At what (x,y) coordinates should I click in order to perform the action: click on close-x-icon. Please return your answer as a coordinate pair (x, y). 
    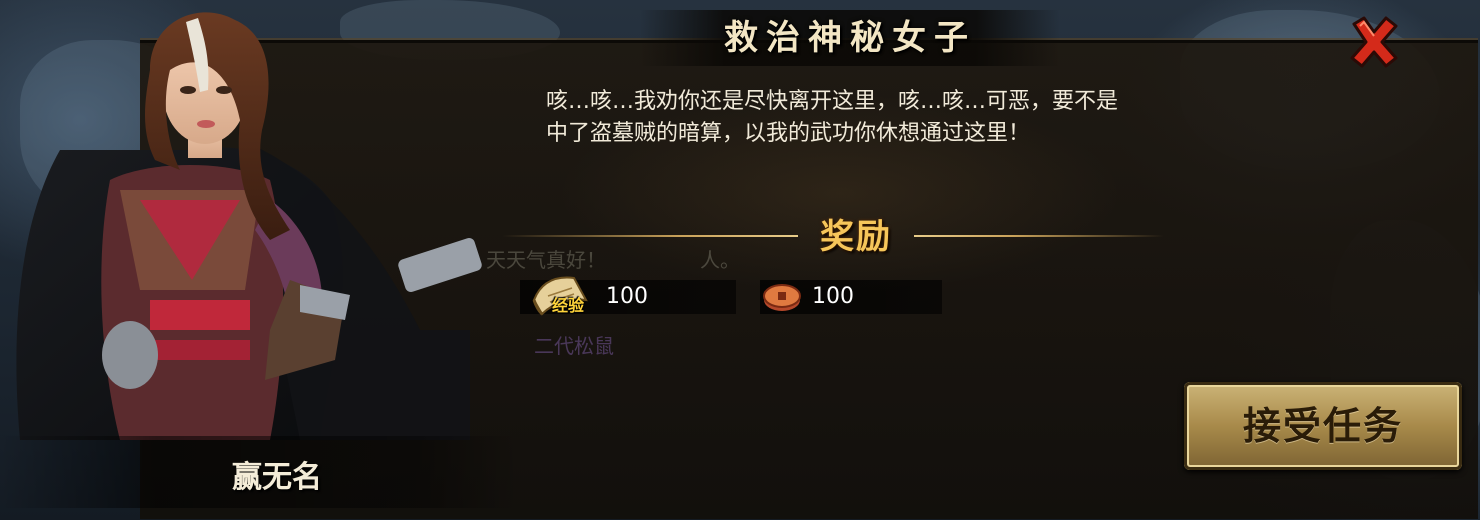
    Looking at the image, I should click on (1374, 42).